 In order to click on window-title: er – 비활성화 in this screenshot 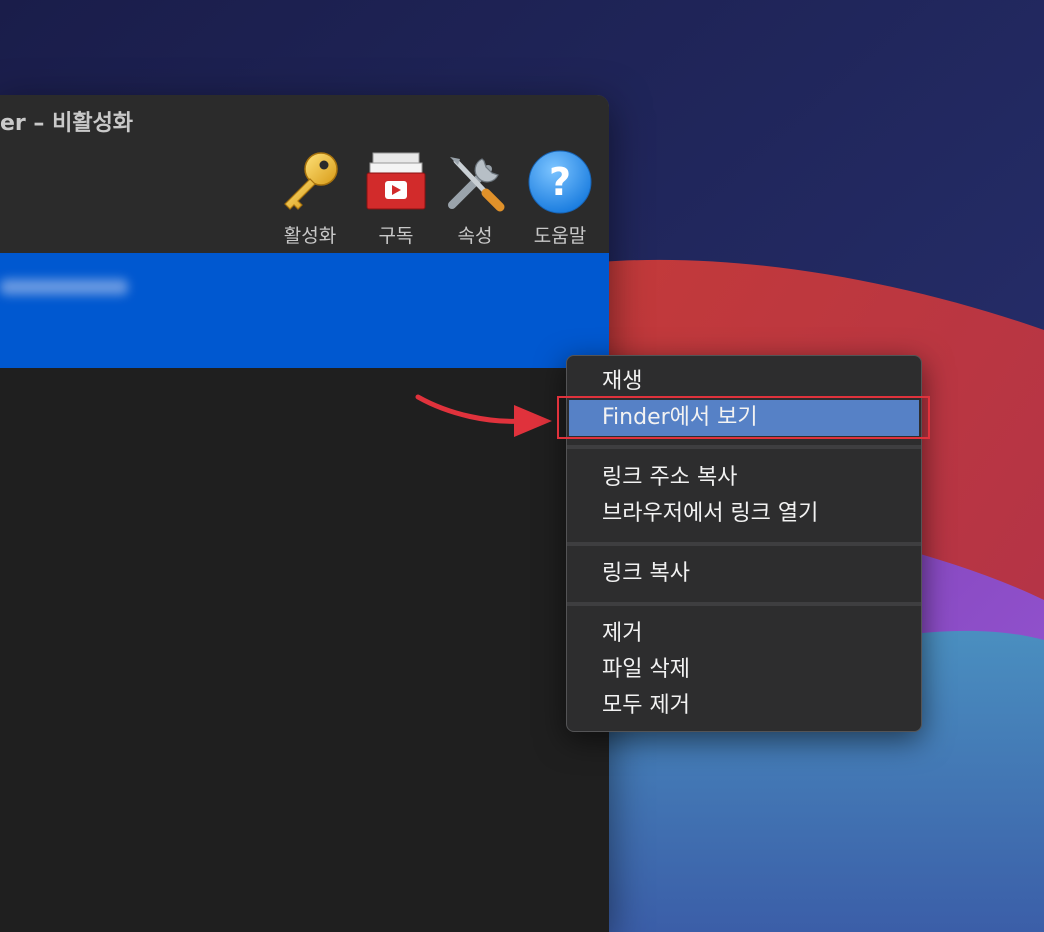, I will do `click(67, 123)`.